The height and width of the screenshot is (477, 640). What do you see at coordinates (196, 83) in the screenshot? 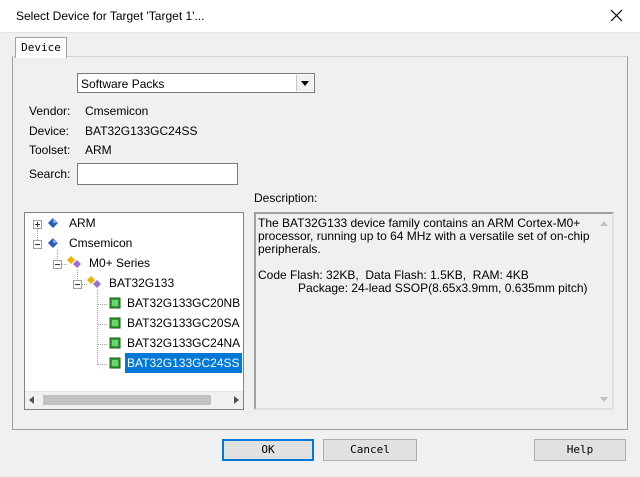
I see `database-select: Software Packs` at bounding box center [196, 83].